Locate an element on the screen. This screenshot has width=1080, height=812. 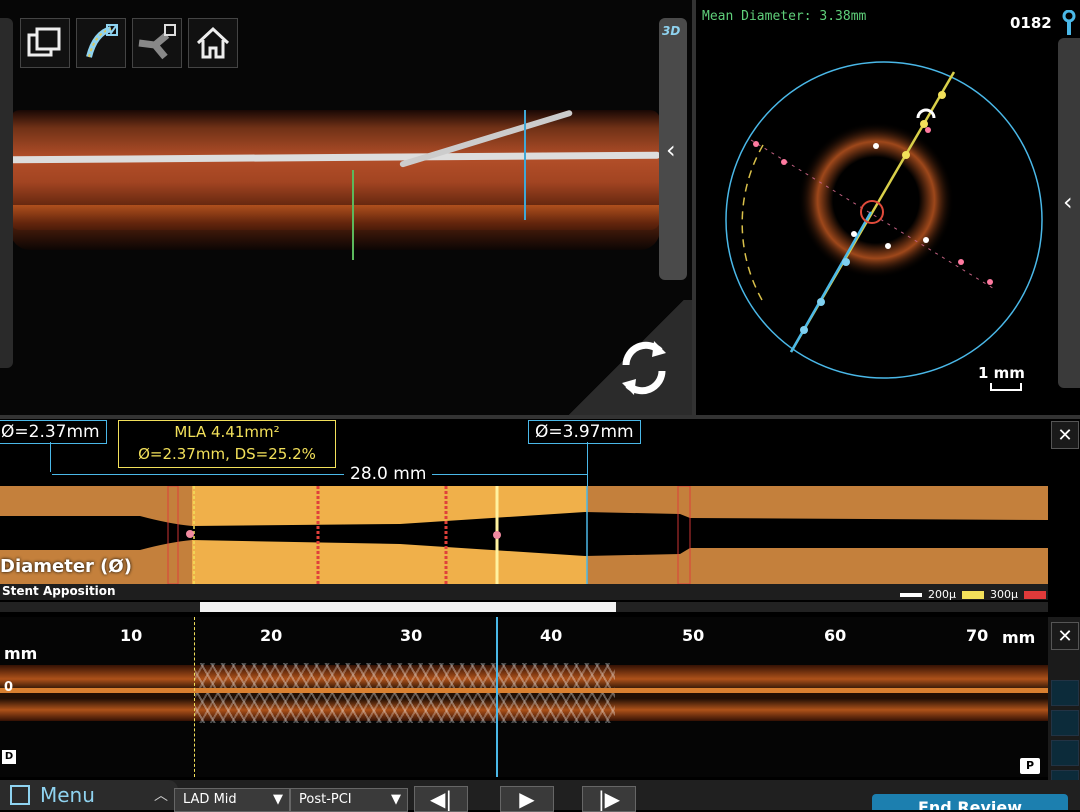
menu-grid-icon is located at coordinates (20, 795).